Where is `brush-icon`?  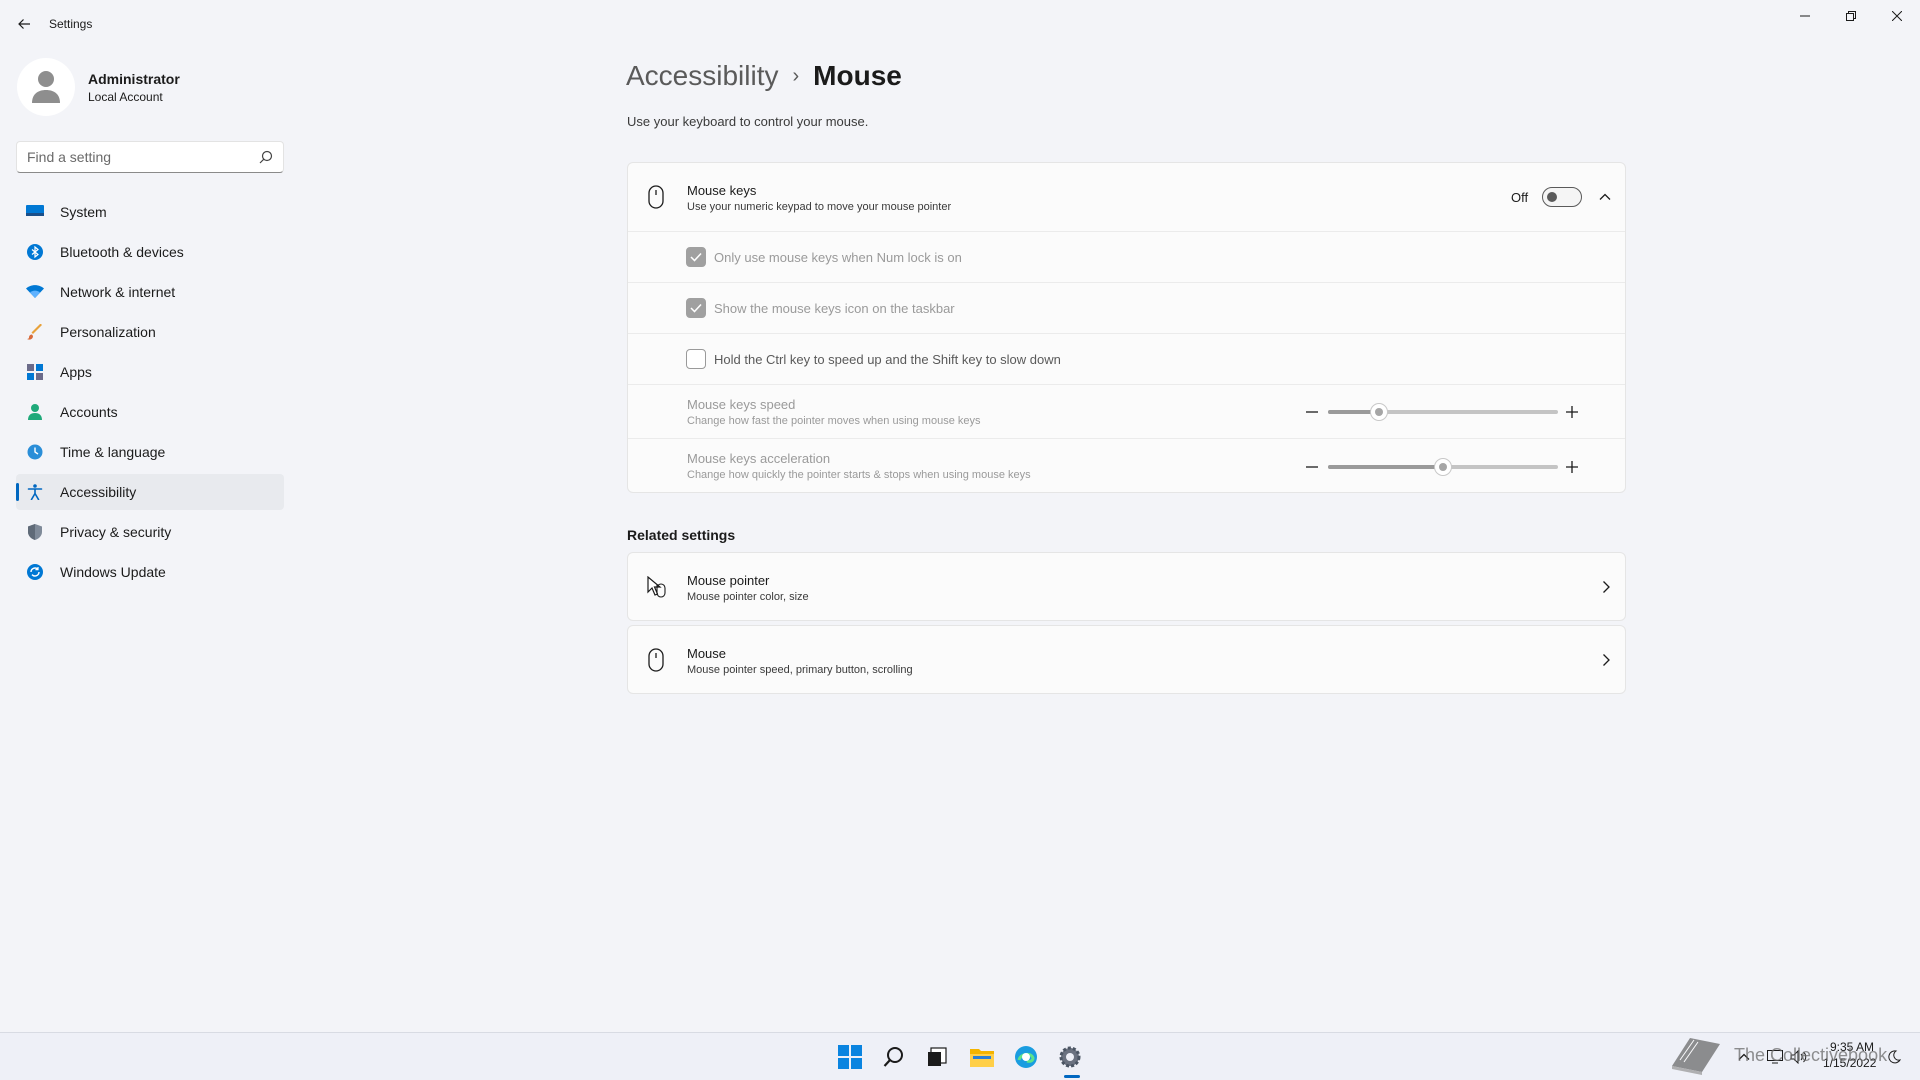 brush-icon is located at coordinates (35, 332).